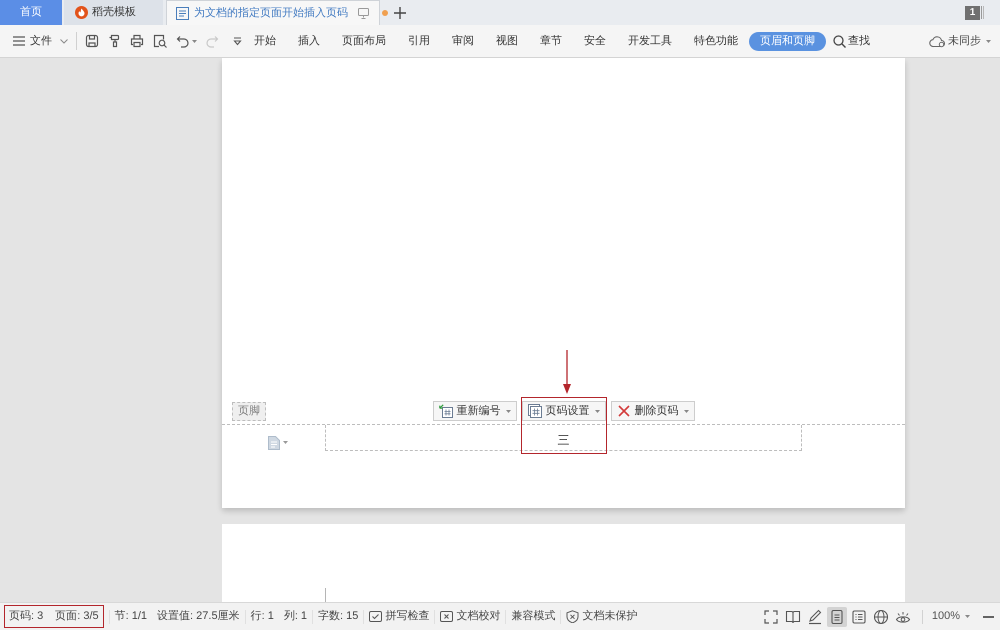 The image size is (1000, 630). What do you see at coordinates (564, 411) in the screenshot?
I see `page-number-settings-button: 页码设置` at bounding box center [564, 411].